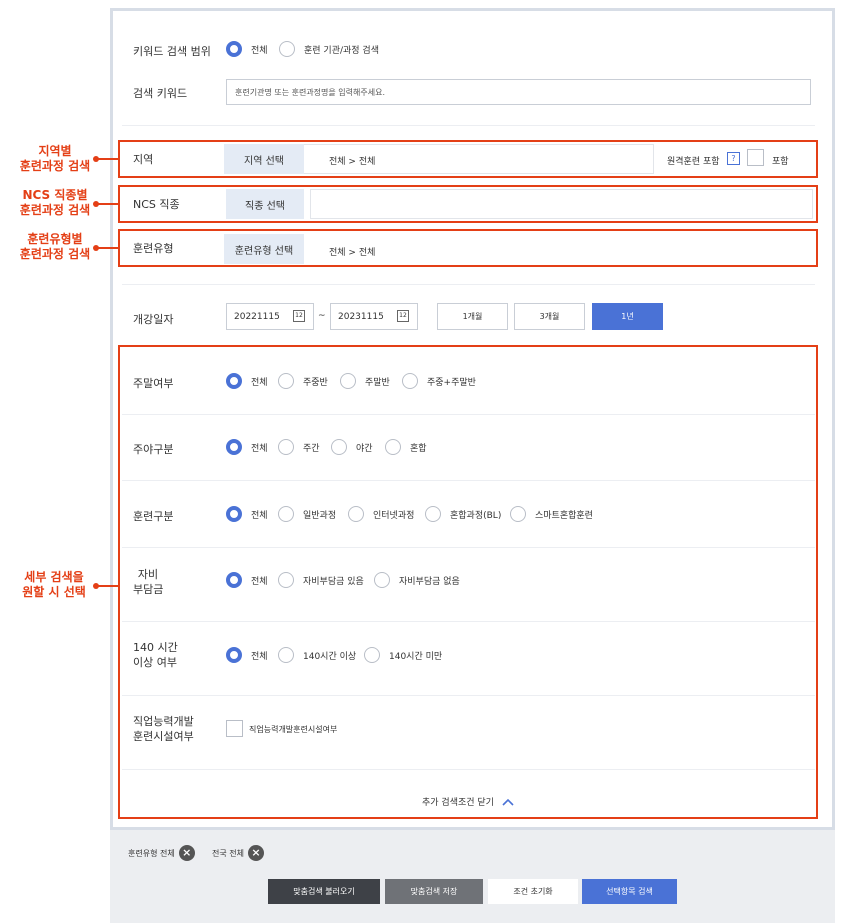 The image size is (843, 923). What do you see at coordinates (629, 891) in the screenshot?
I see `search-selected-button: 선택항목 검색` at bounding box center [629, 891].